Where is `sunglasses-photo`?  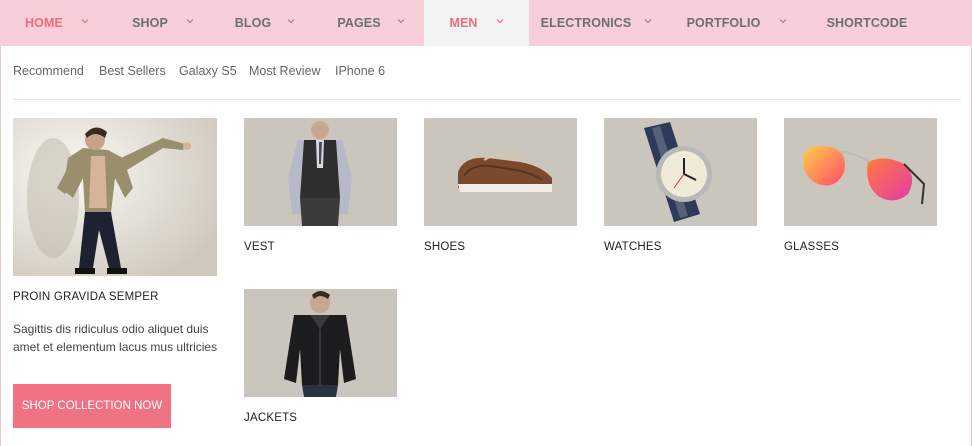 sunglasses-photo is located at coordinates (860, 172).